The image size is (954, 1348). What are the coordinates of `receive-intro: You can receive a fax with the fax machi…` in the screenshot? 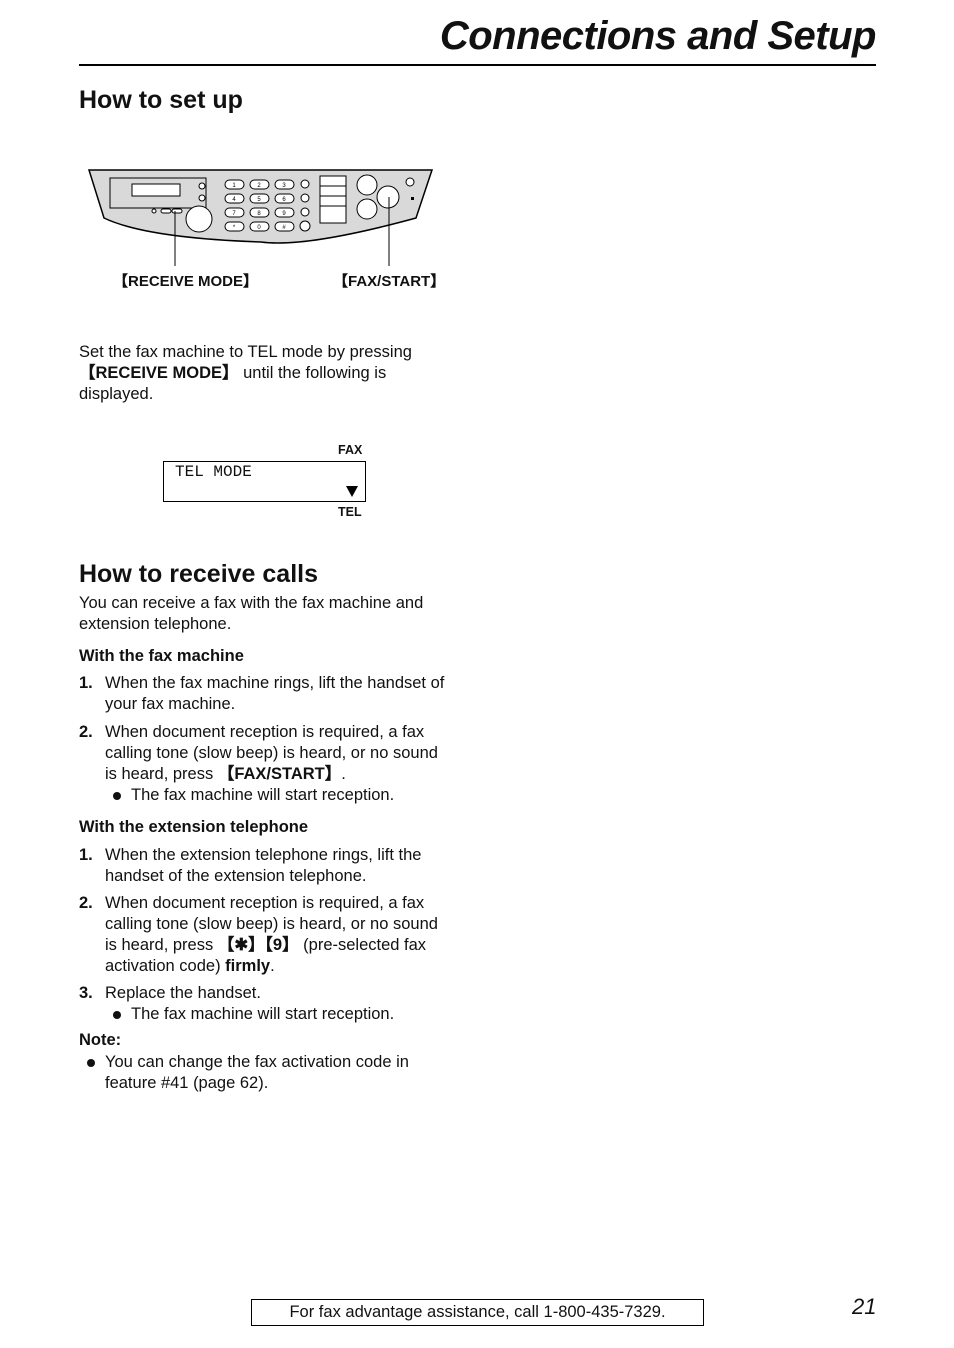 It's located at (251, 613).